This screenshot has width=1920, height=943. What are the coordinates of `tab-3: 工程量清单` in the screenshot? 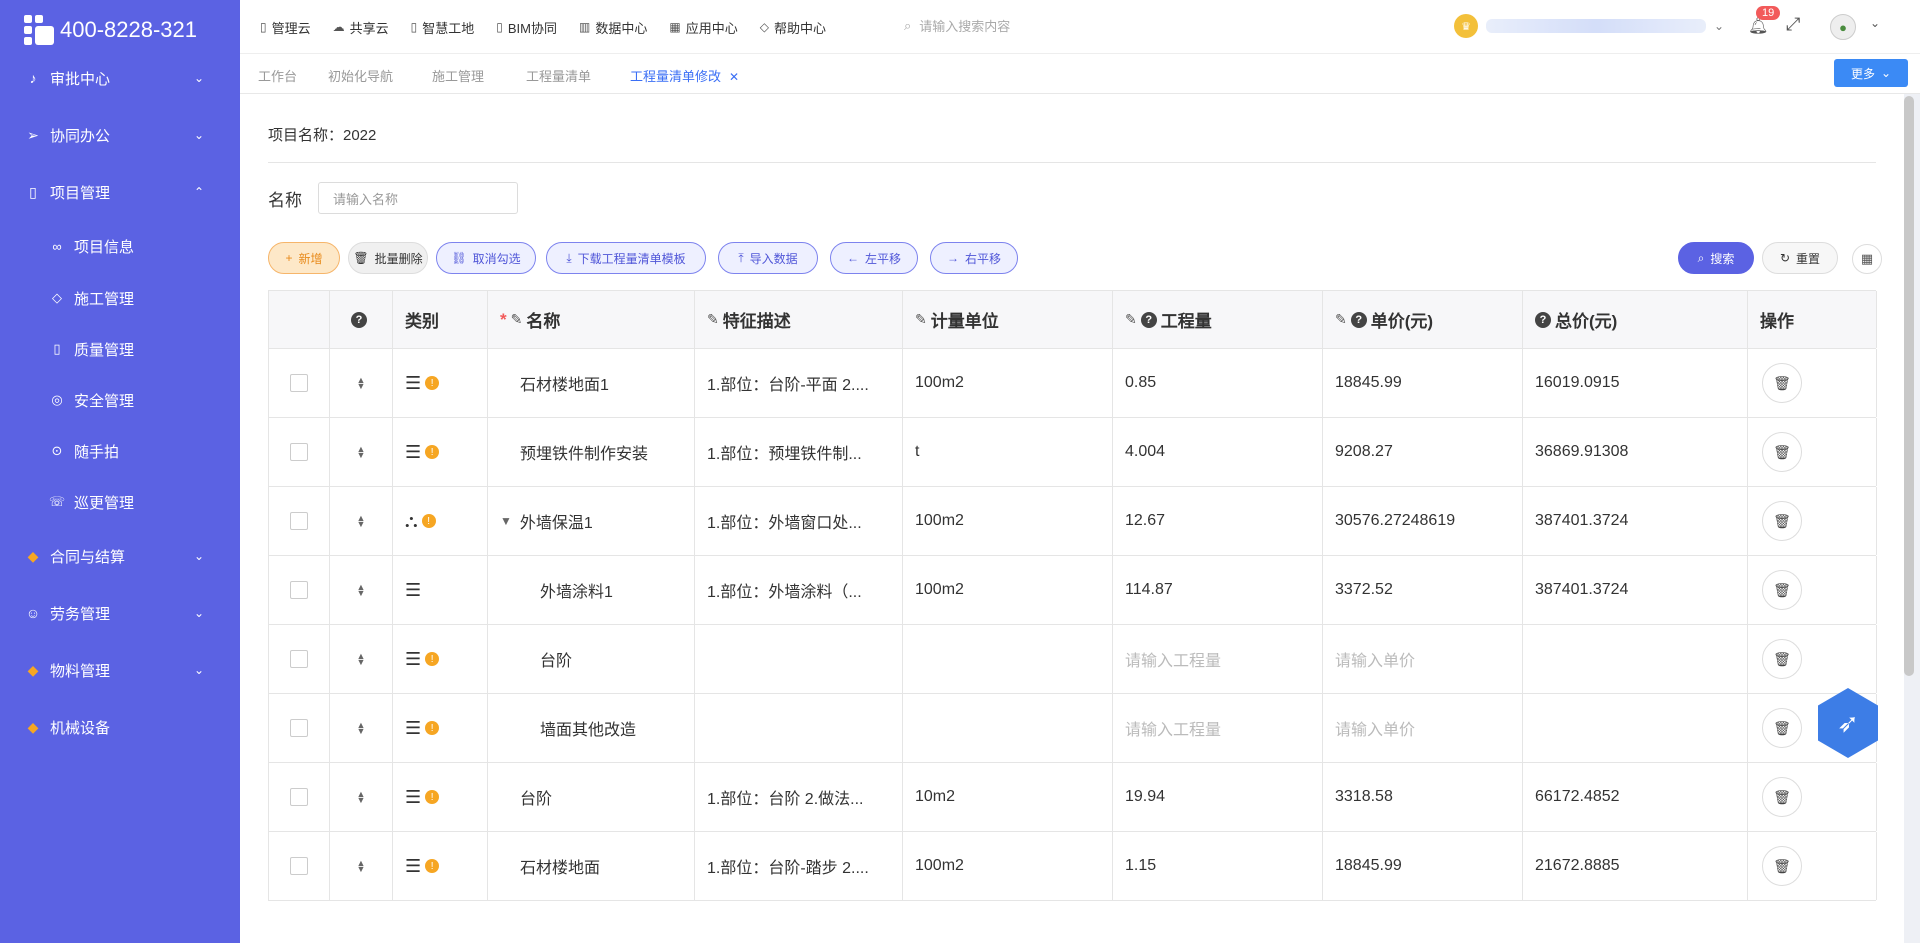 It's located at (558, 75).